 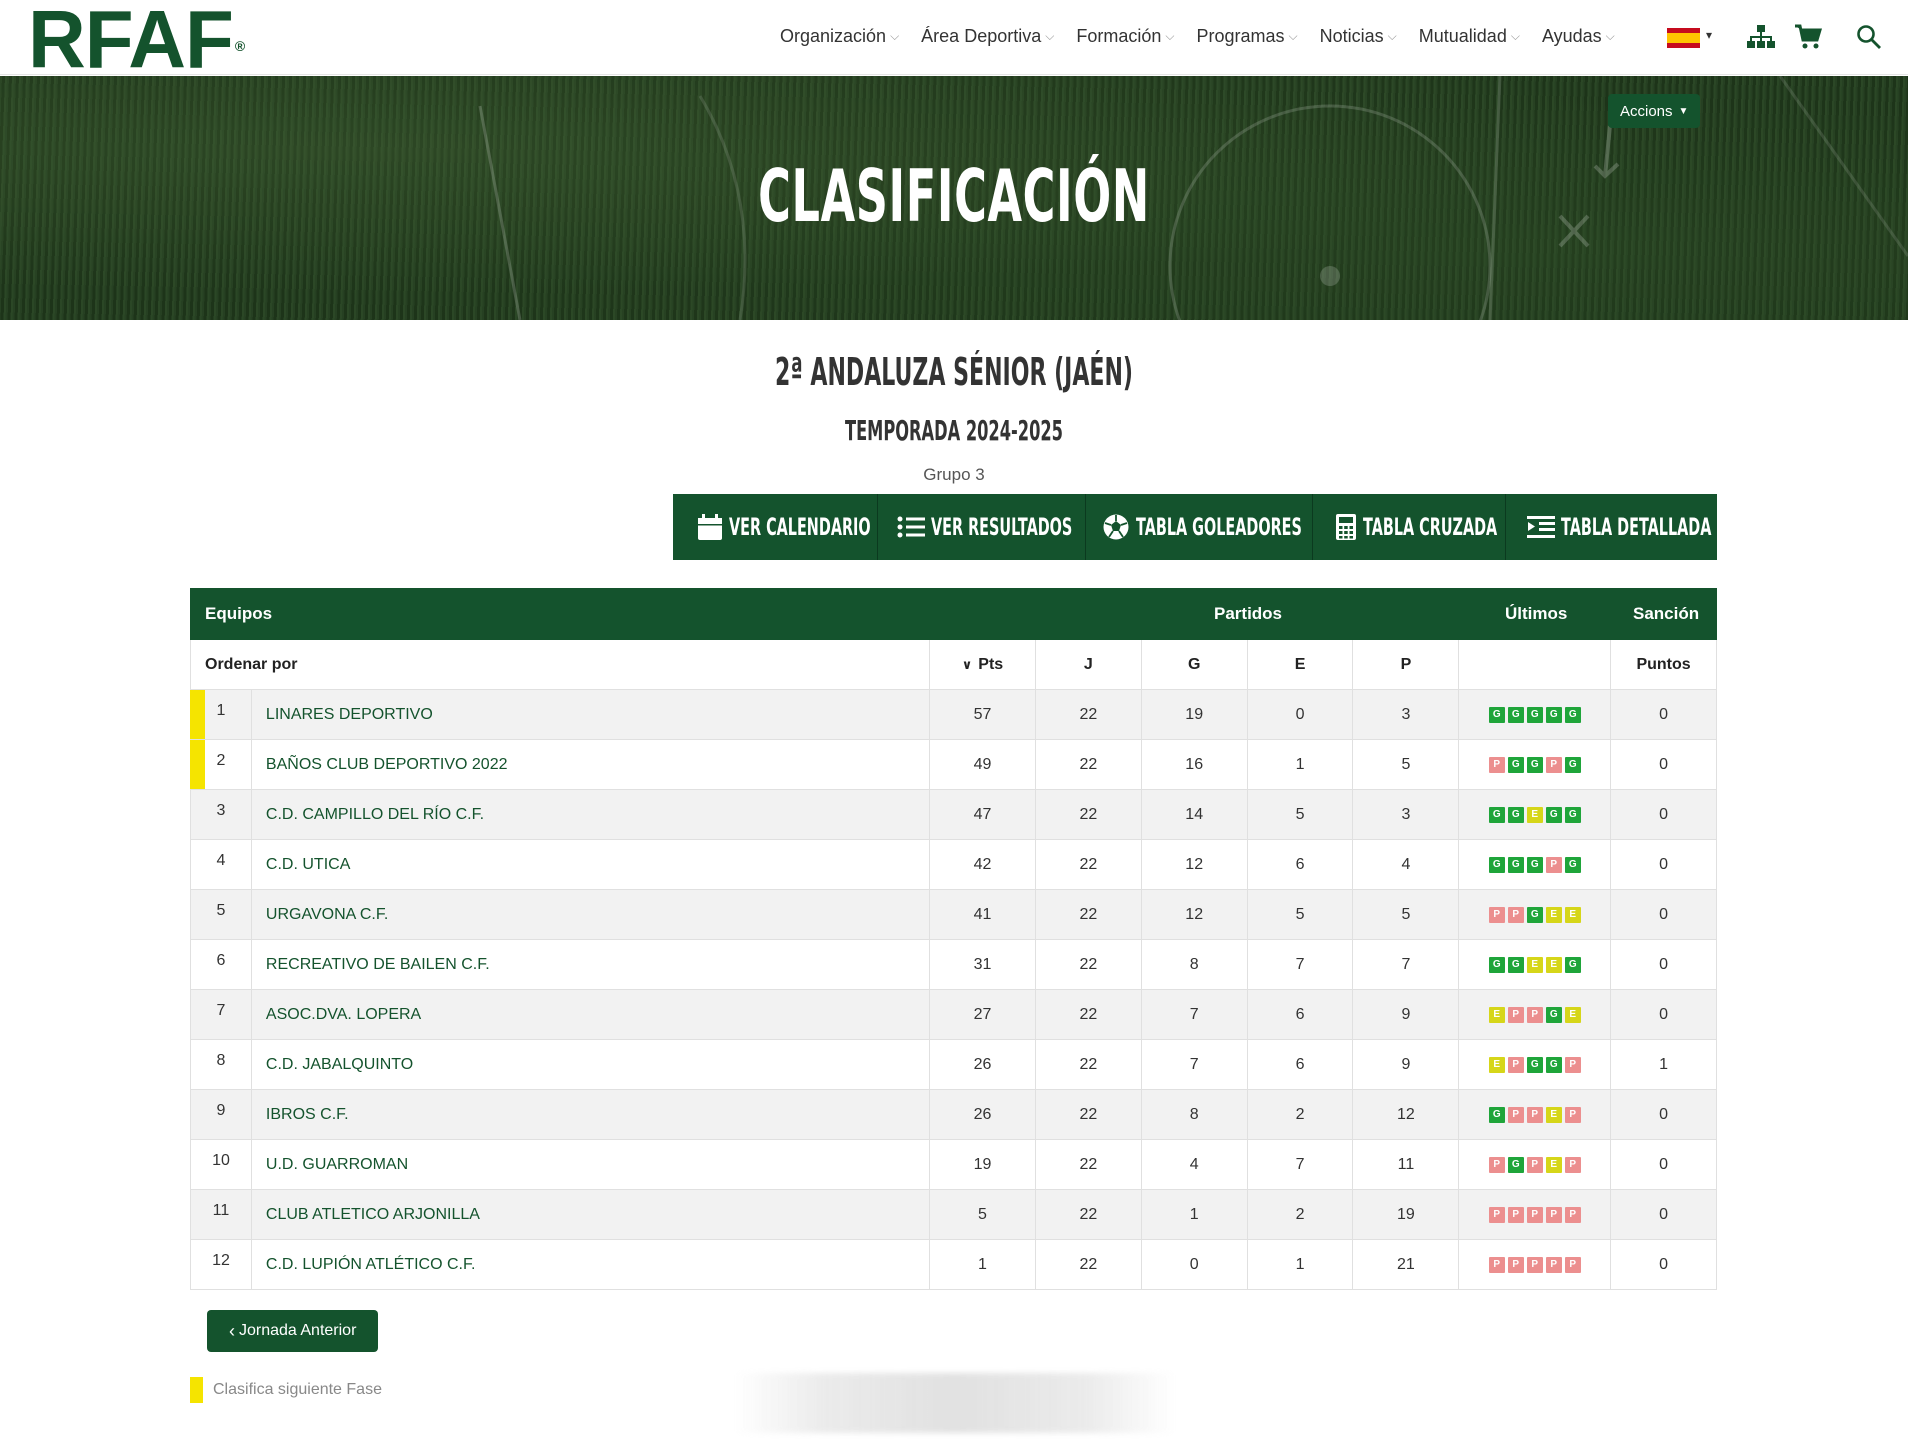 I want to click on sort-g-header: G, so click(x=1193, y=664).